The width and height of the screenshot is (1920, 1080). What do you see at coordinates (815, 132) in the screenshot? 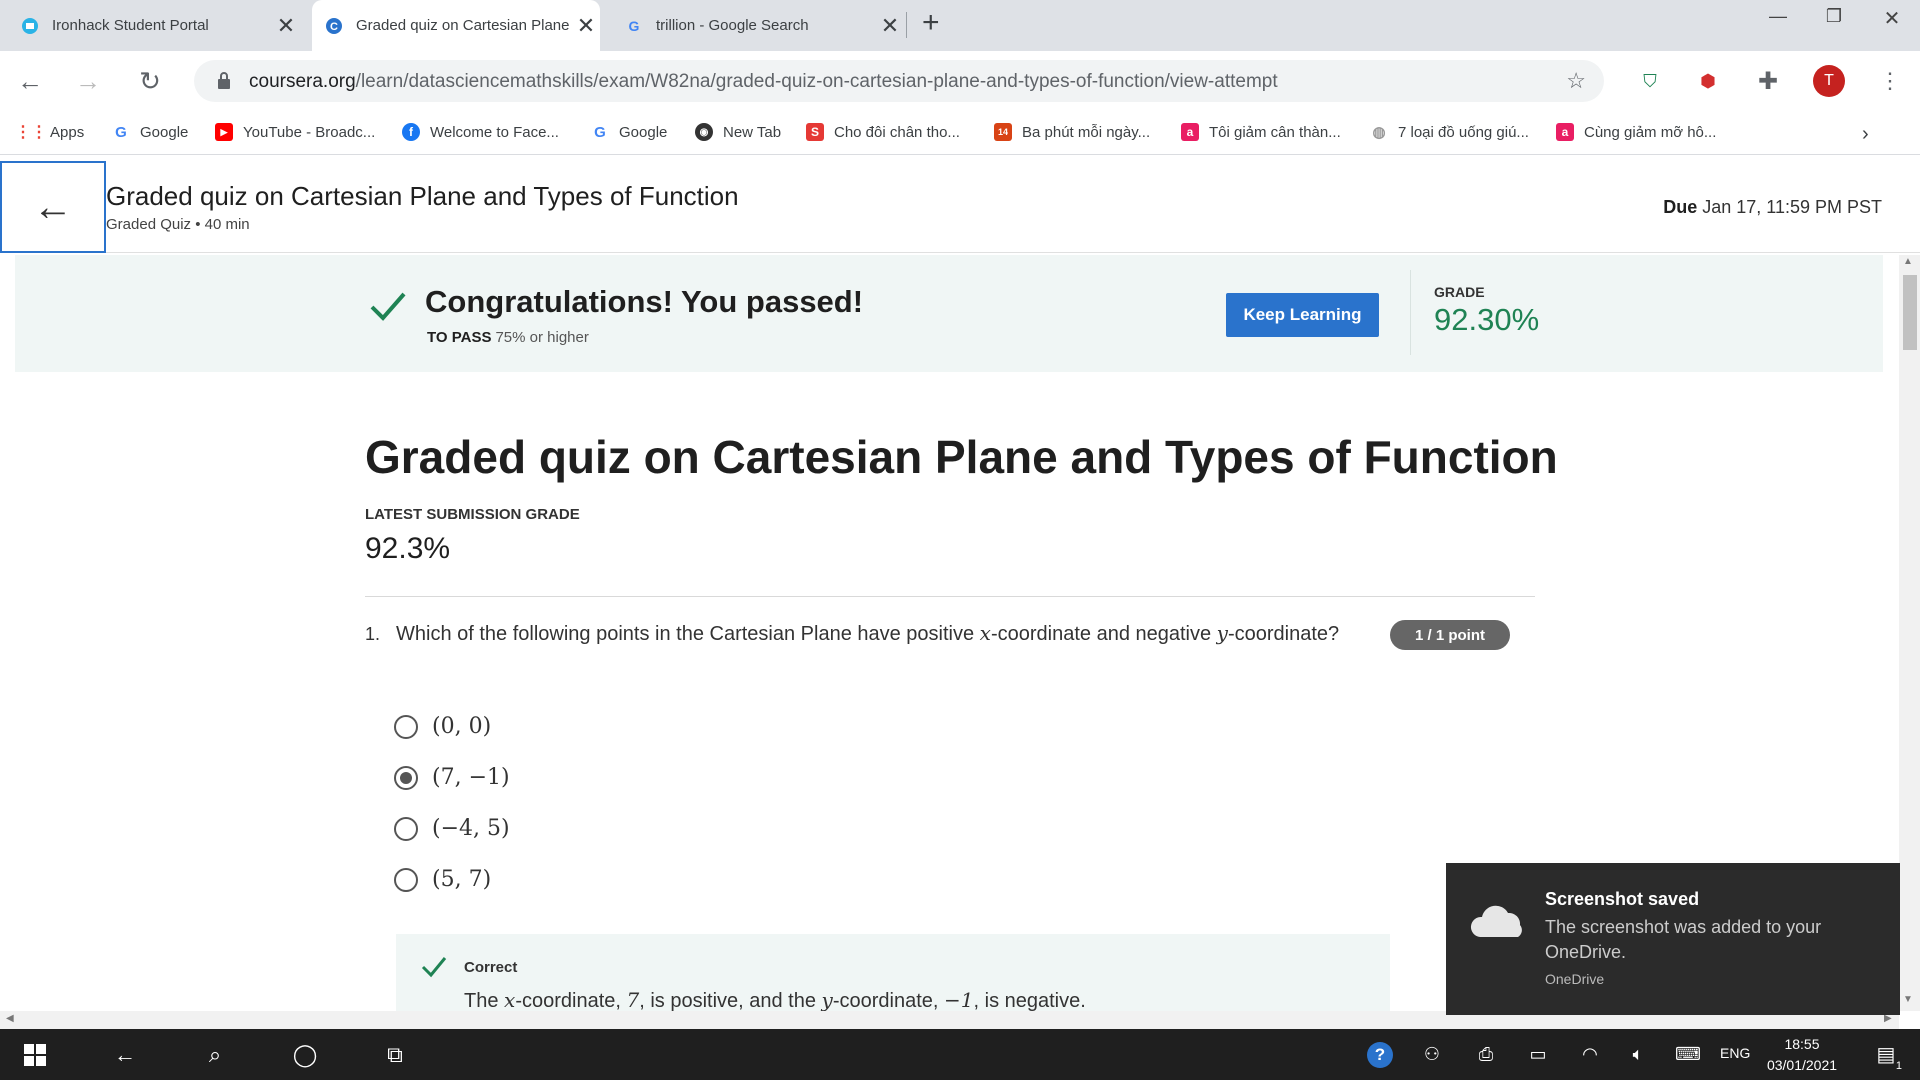
I see `s-icon: S` at bounding box center [815, 132].